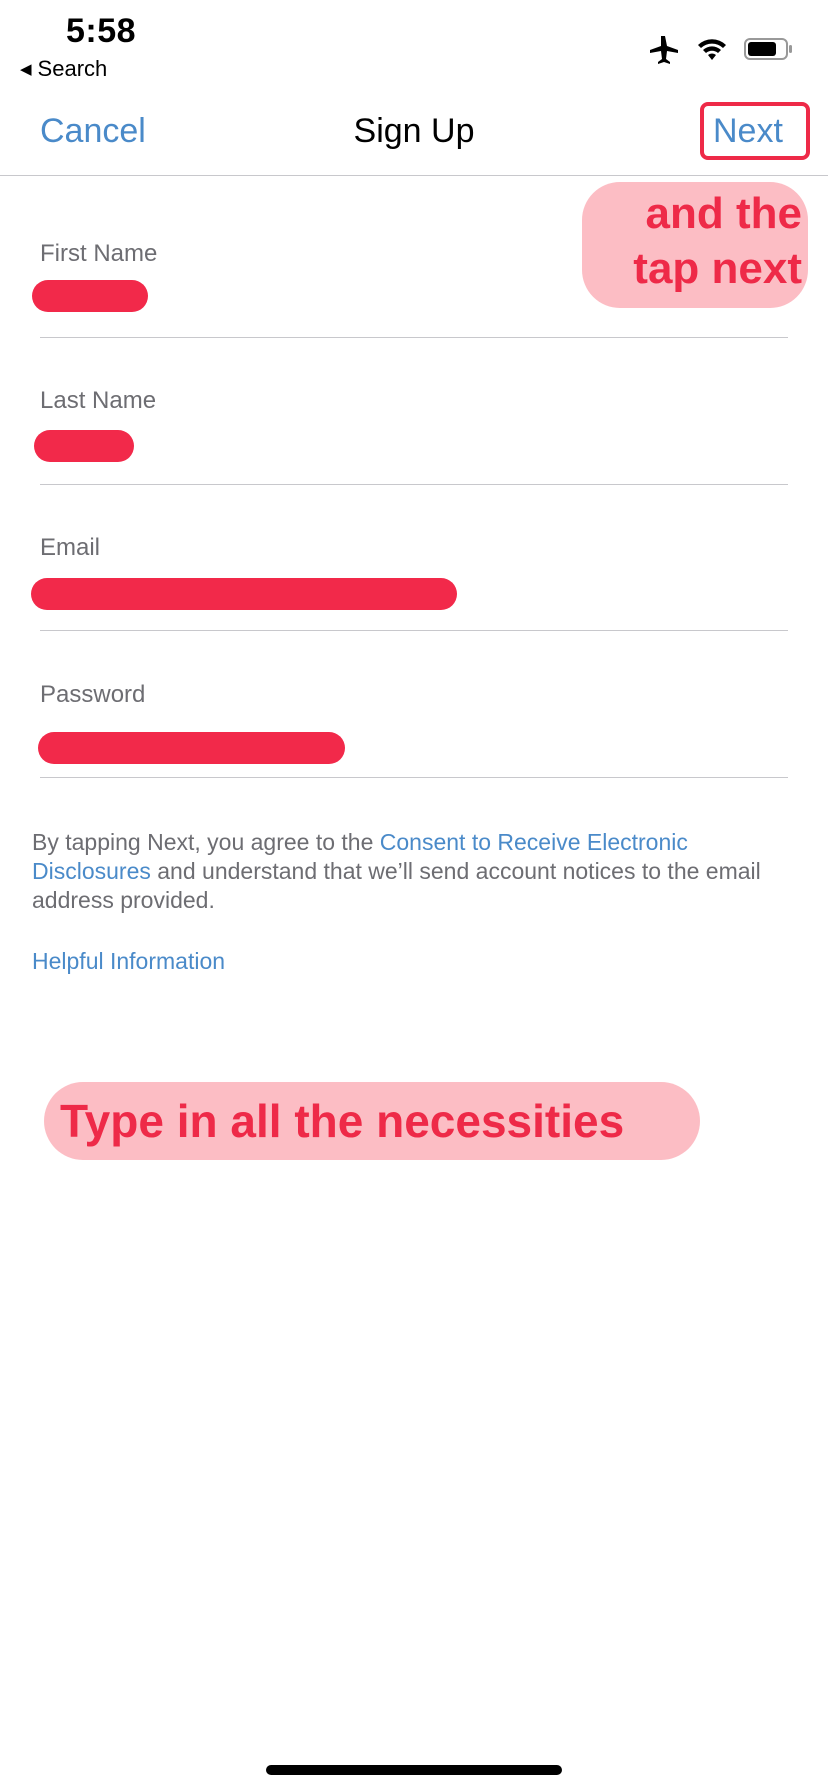 This screenshot has width=828, height=1792. Describe the element at coordinates (128, 961) in the screenshot. I see `helpful-information-link: Helpful Information` at that location.